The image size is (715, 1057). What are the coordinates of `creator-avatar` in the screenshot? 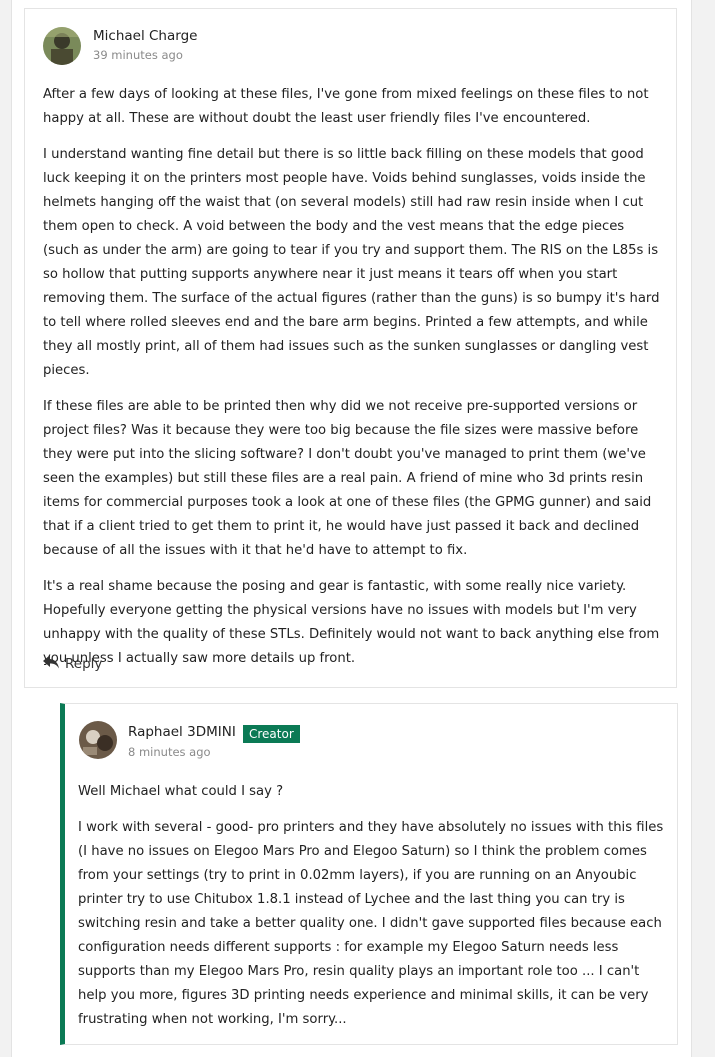 It's located at (98, 740).